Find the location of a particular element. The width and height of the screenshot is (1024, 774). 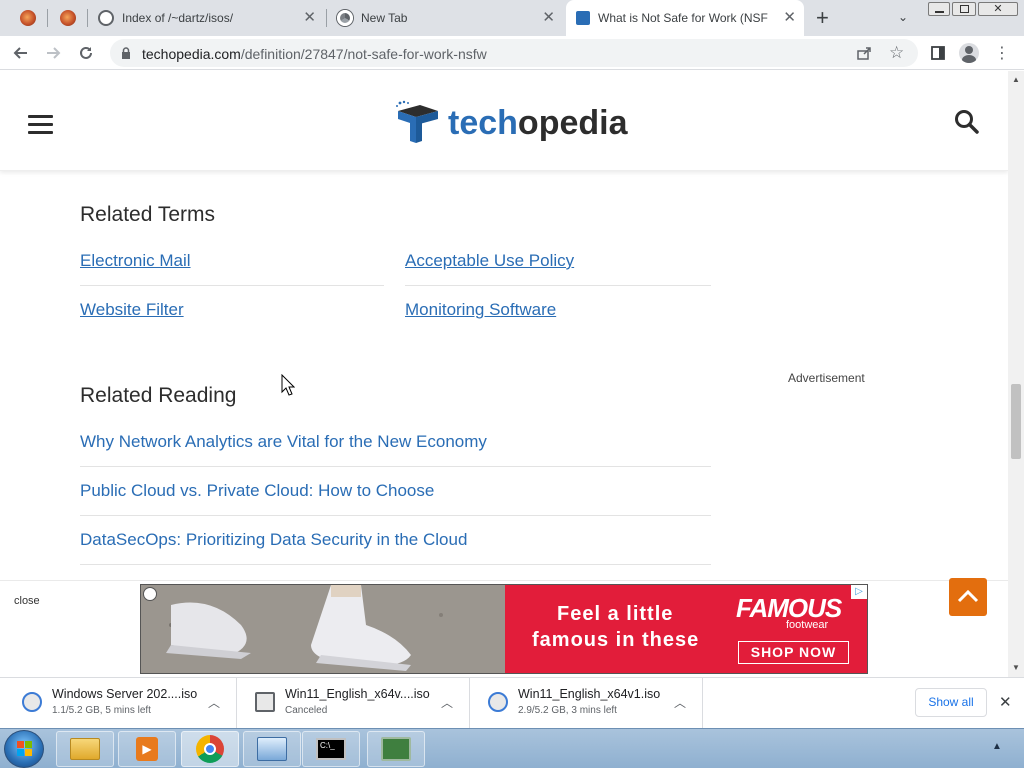

download-status: 1.1/5.2 GB, 5 mins left is located at coordinates (101, 710).